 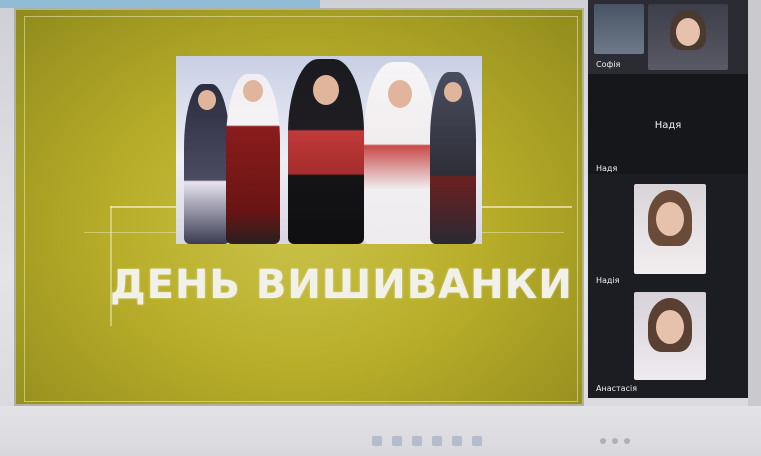 I want to click on battery-icon, so click(x=627, y=441).